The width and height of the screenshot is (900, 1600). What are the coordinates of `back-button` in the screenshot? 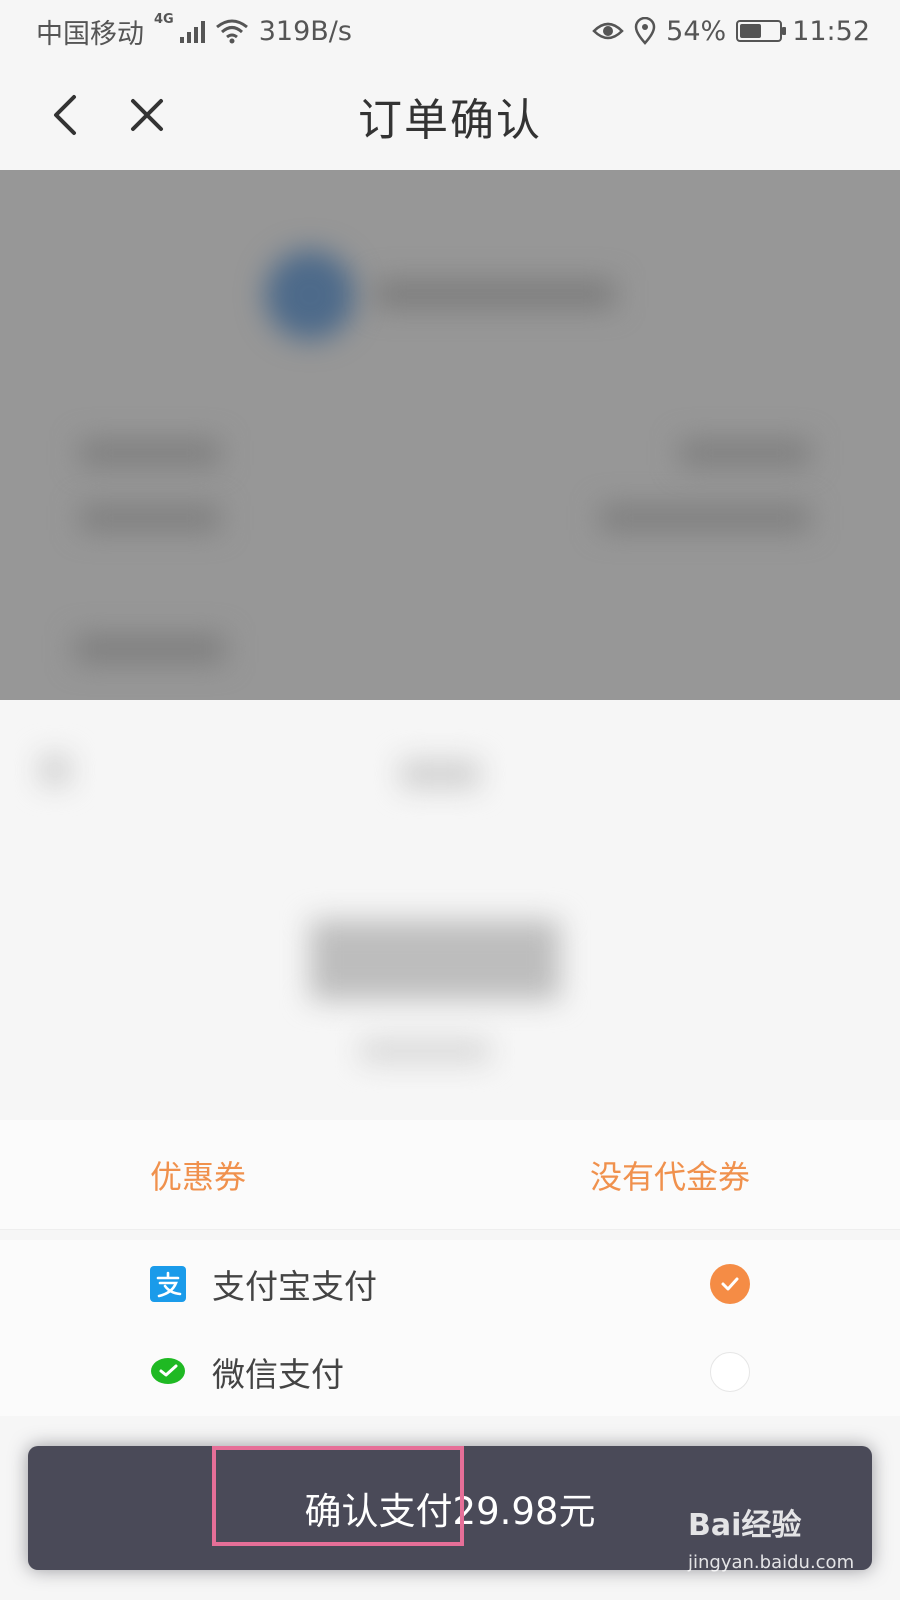 It's located at (65, 115).